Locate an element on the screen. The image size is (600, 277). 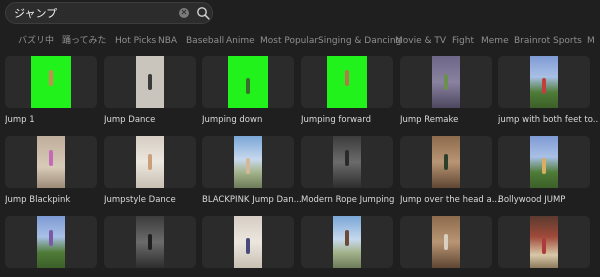
video-title: Bollywood JUMP is located at coordinates (548, 200).